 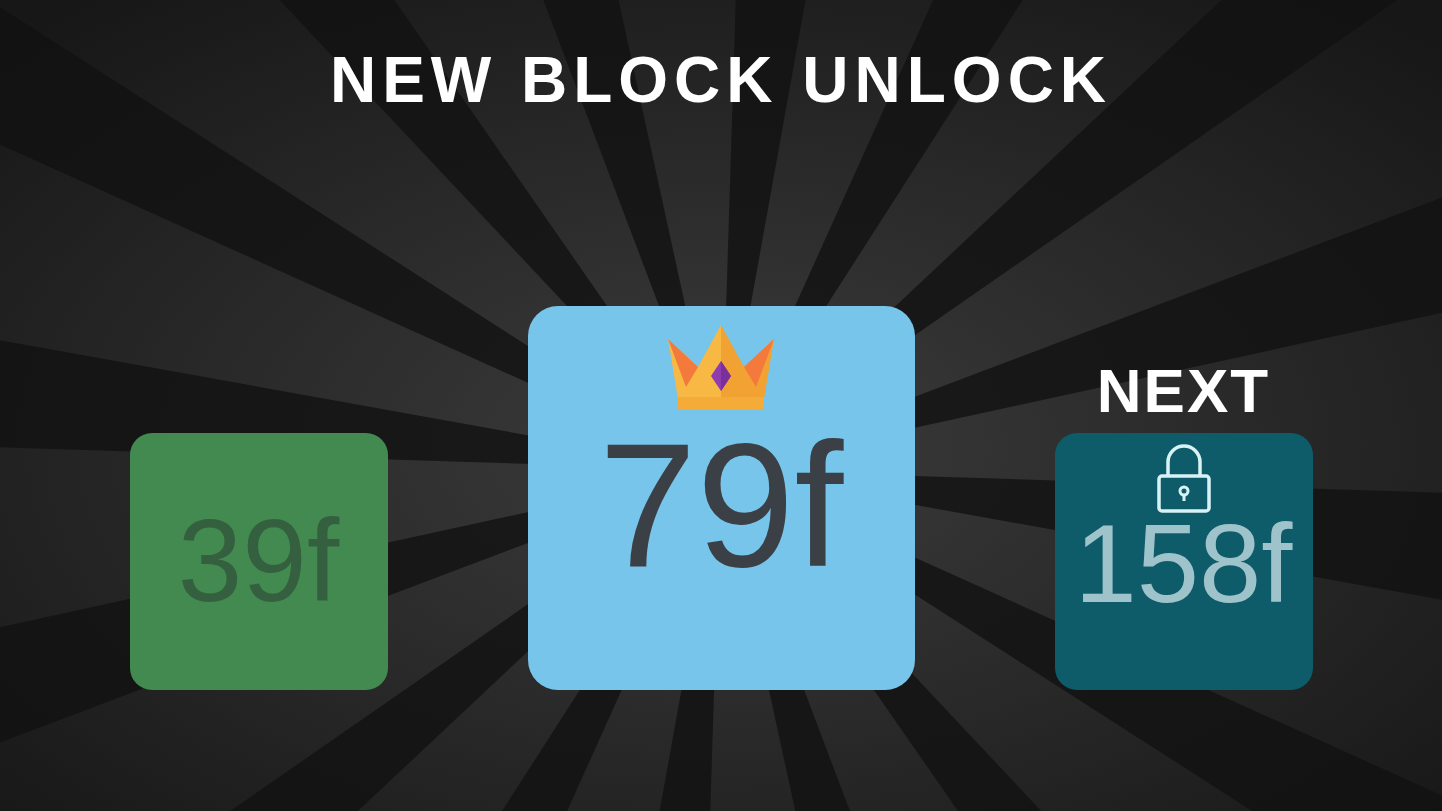 What do you see at coordinates (721, 80) in the screenshot?
I see `screen-title: NEW BLOCK UNLOCK` at bounding box center [721, 80].